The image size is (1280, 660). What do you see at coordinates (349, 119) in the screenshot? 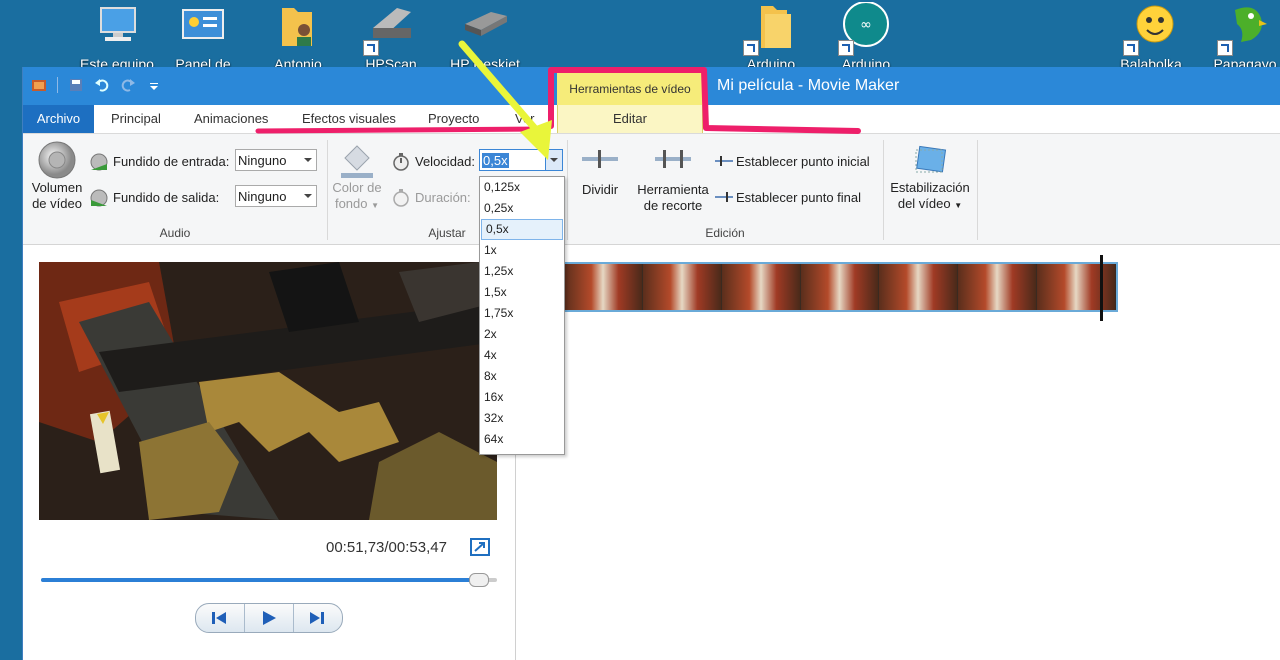
I see `tab-efectos-visuales: Efectos visuales` at bounding box center [349, 119].